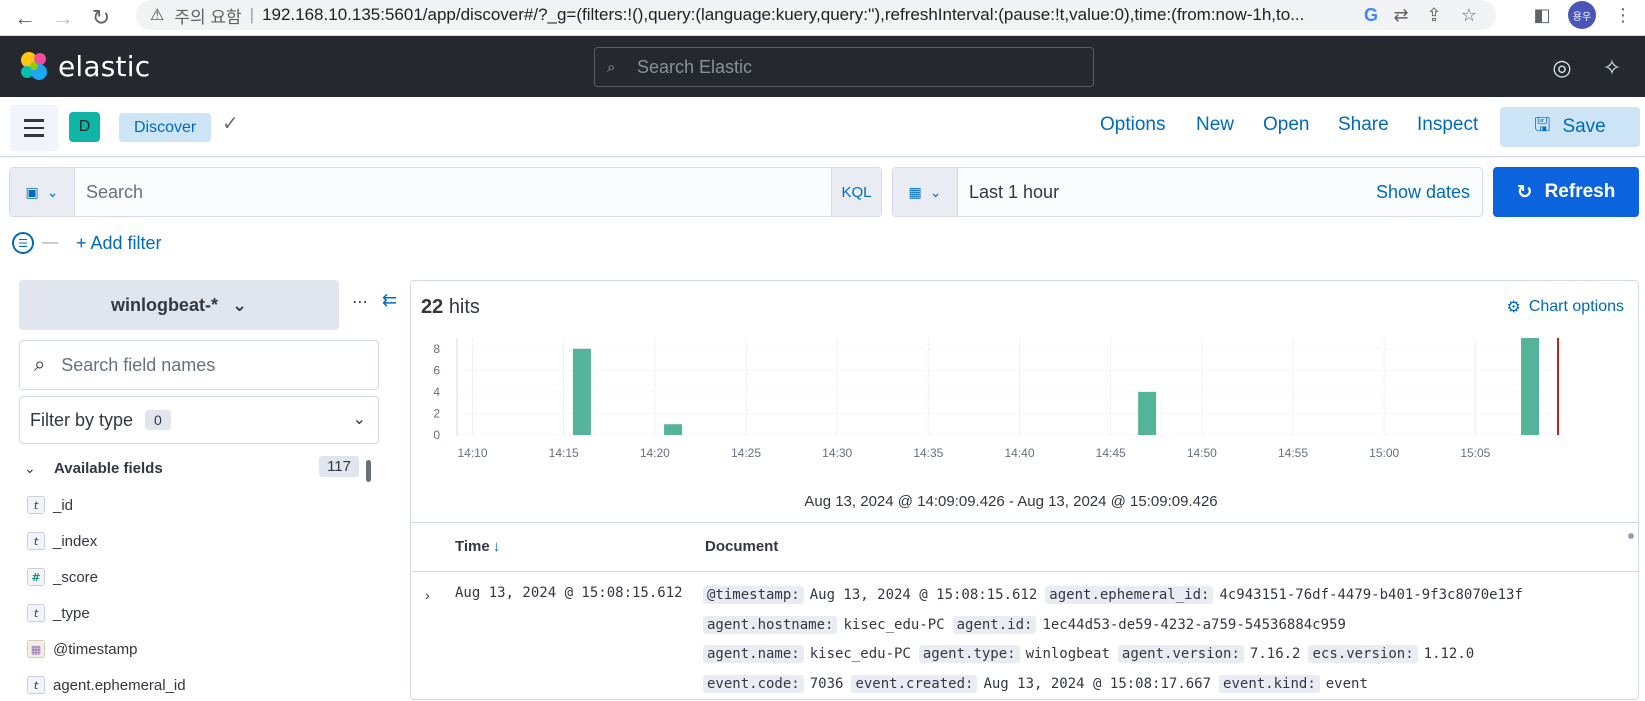  Describe the element at coordinates (1434, 15) in the screenshot. I see `share-icon: ⇪` at that location.